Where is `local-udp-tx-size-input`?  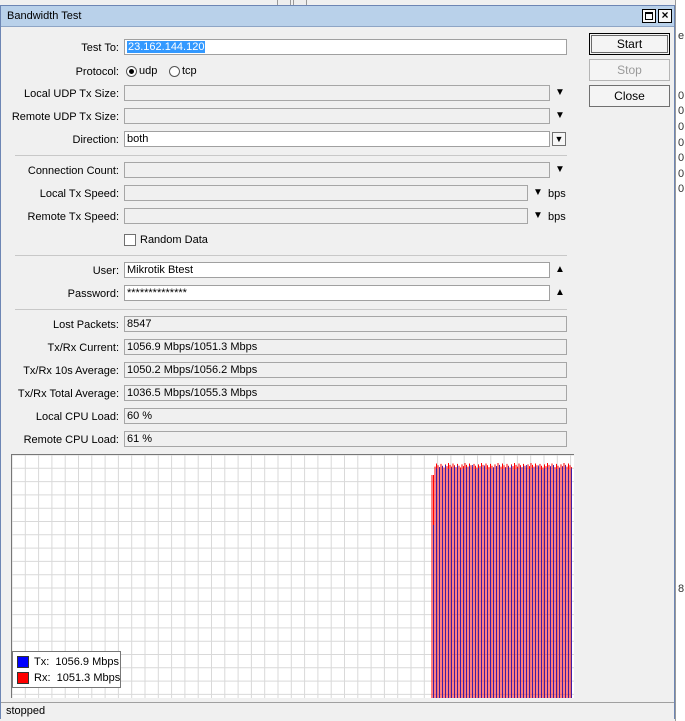 local-udp-tx-size-input is located at coordinates (337, 93).